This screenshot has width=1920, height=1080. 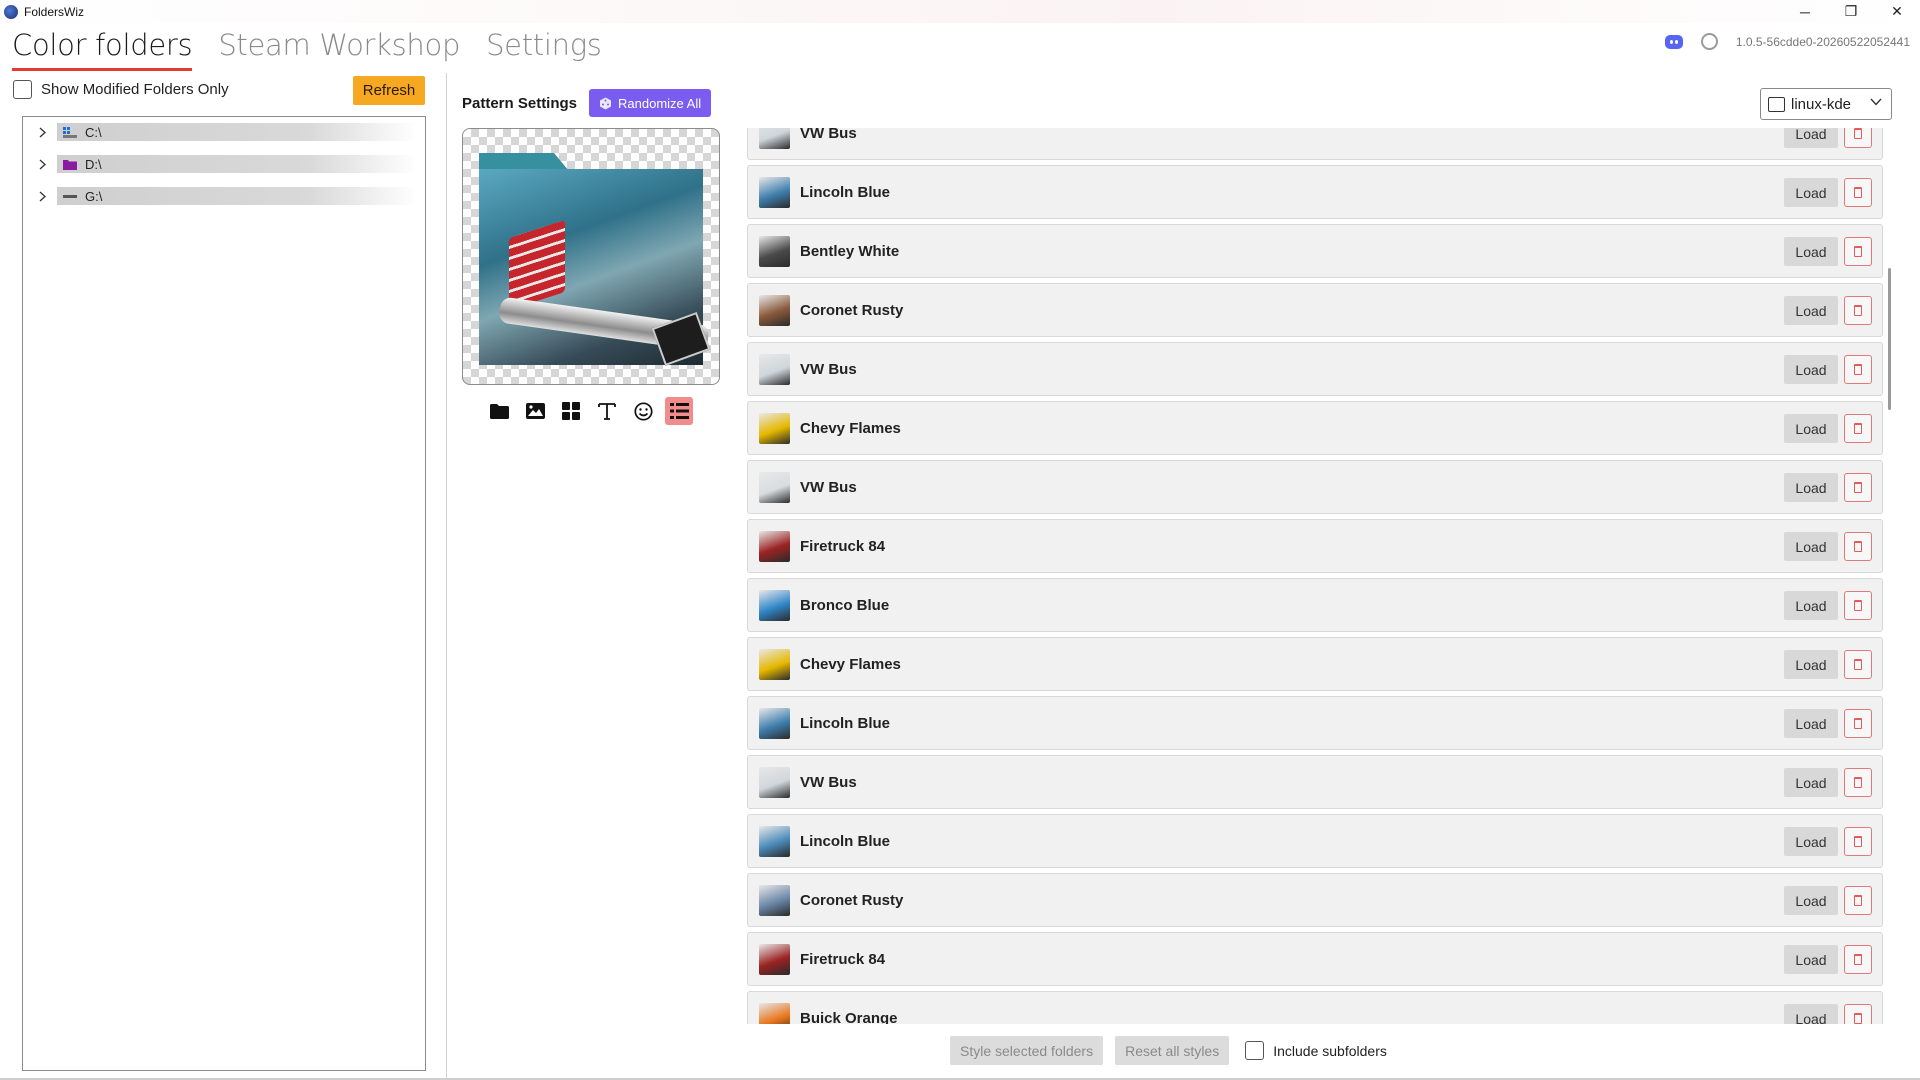 What do you see at coordinates (845, 605) in the screenshot?
I see `preset-name: Bronco Blue` at bounding box center [845, 605].